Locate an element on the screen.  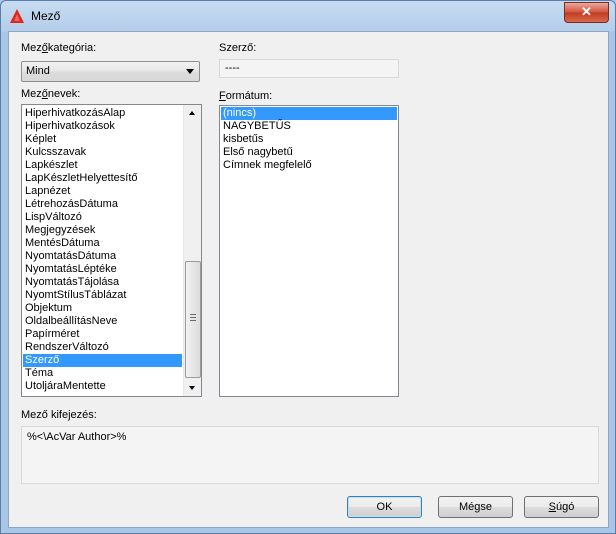
fieldname-item: LétrehozásDátuma is located at coordinates (102, 204).